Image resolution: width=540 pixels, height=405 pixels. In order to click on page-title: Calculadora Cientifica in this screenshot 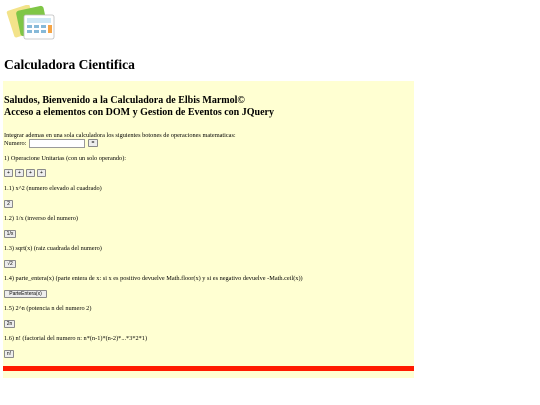, I will do `click(69, 64)`.